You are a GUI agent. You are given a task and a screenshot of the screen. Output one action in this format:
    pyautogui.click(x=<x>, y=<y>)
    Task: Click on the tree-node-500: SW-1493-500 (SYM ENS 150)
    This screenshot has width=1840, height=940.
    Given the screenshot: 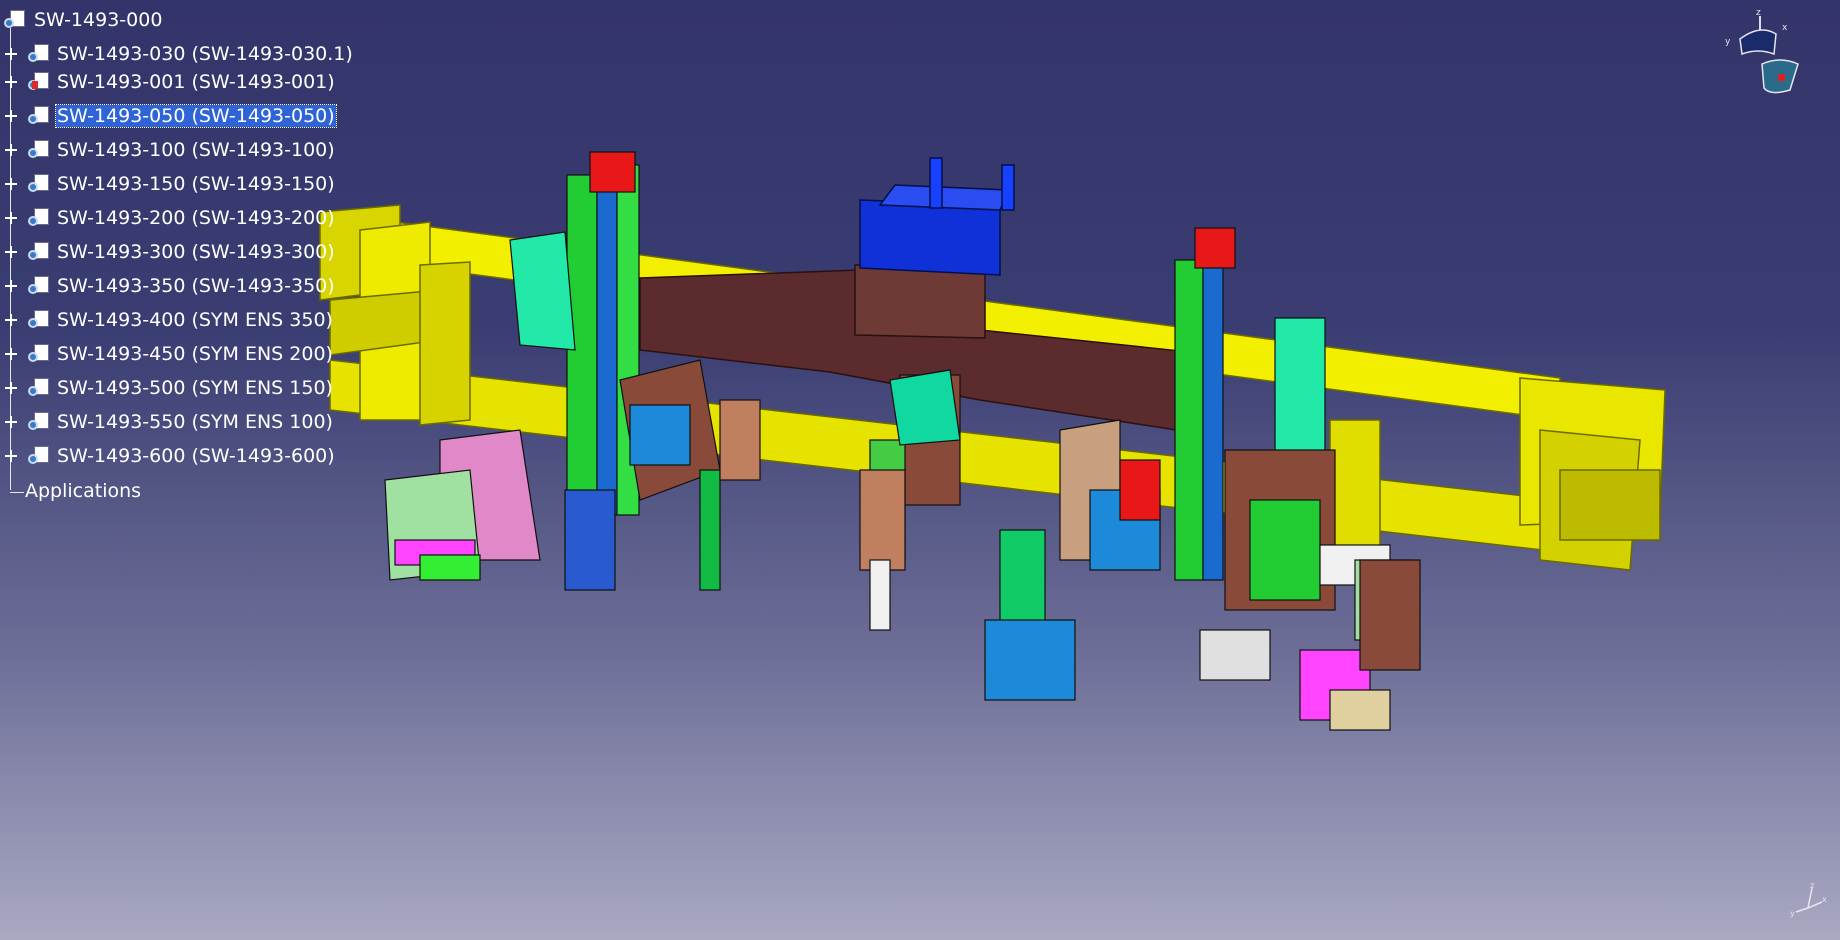 What is the action you would take?
    pyautogui.click(x=180, y=388)
    